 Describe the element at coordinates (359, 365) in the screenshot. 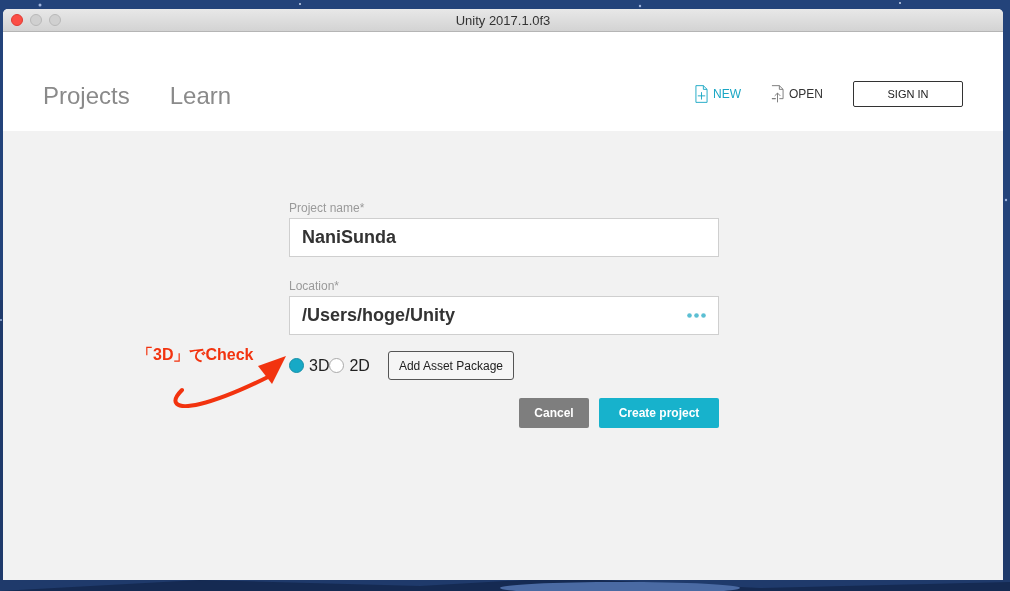

I see `radio-label: 2D` at that location.